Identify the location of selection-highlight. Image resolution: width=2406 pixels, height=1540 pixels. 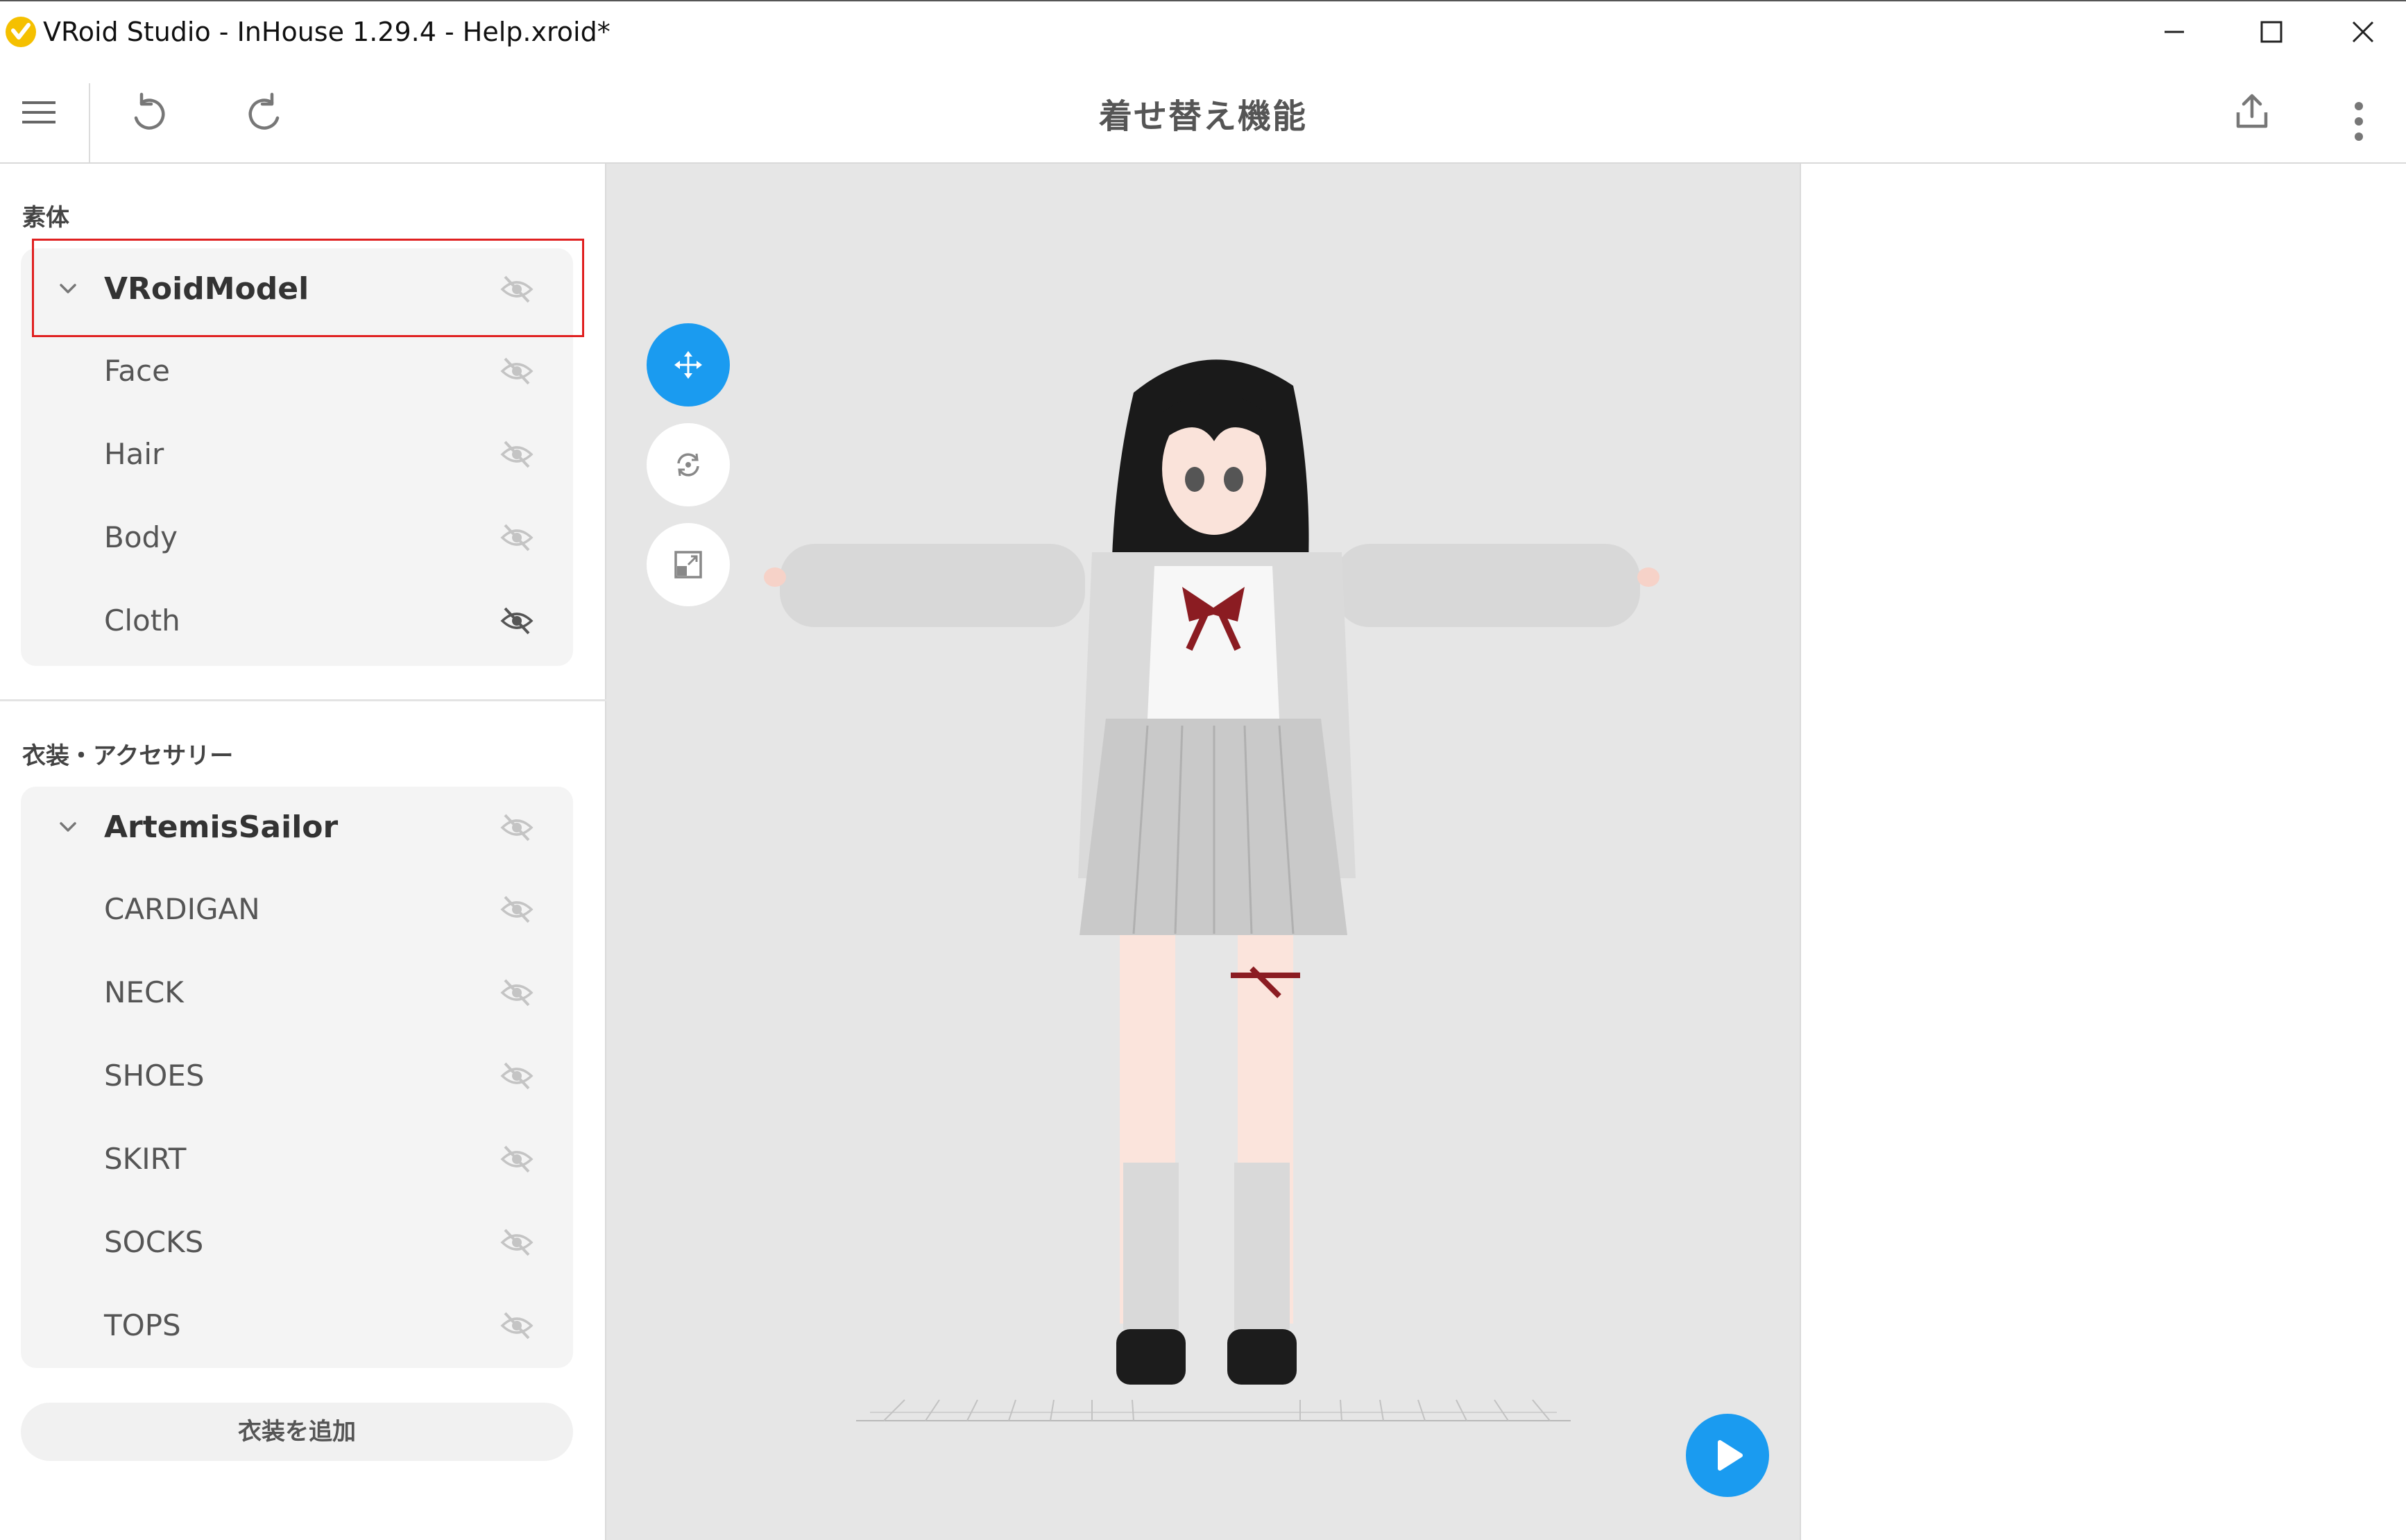
(308, 288).